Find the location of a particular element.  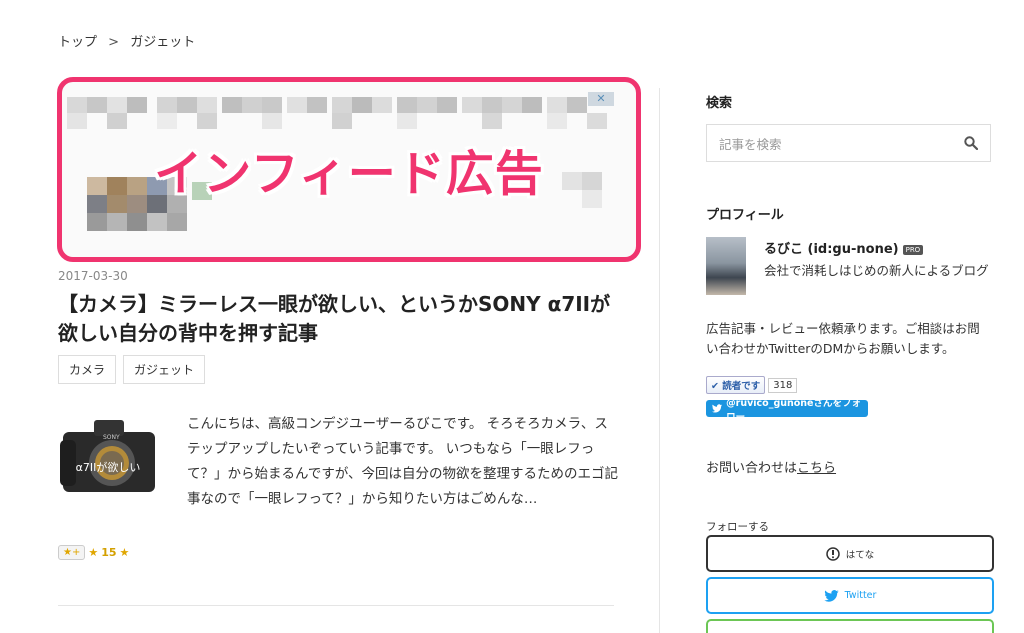

reader-widget: ✔ 読者です 318 is located at coordinates (752, 385).